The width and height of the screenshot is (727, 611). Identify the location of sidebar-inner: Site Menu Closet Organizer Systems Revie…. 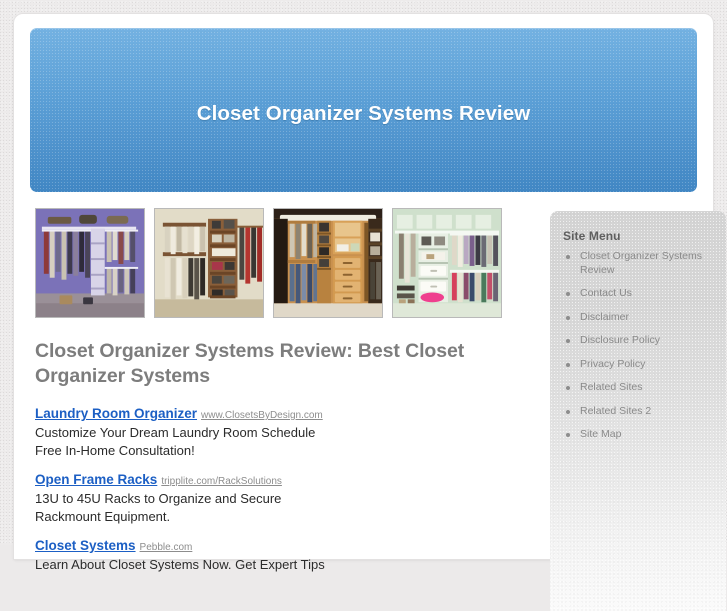
(638, 326).